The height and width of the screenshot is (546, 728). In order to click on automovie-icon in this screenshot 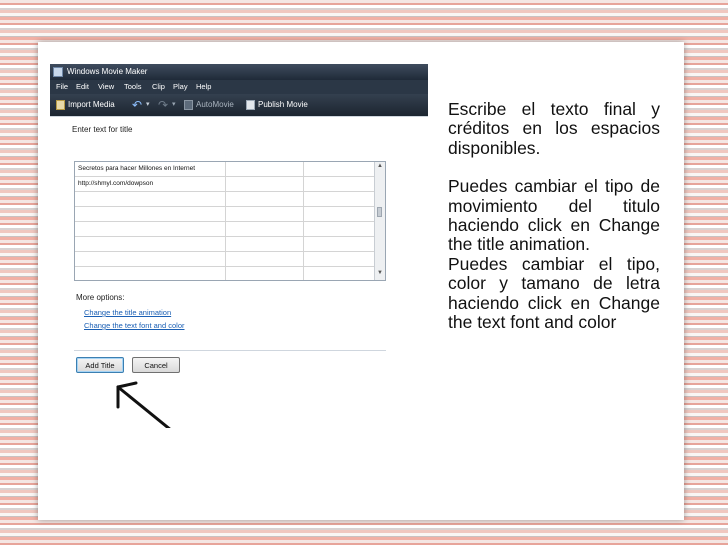, I will do `click(188, 104)`.